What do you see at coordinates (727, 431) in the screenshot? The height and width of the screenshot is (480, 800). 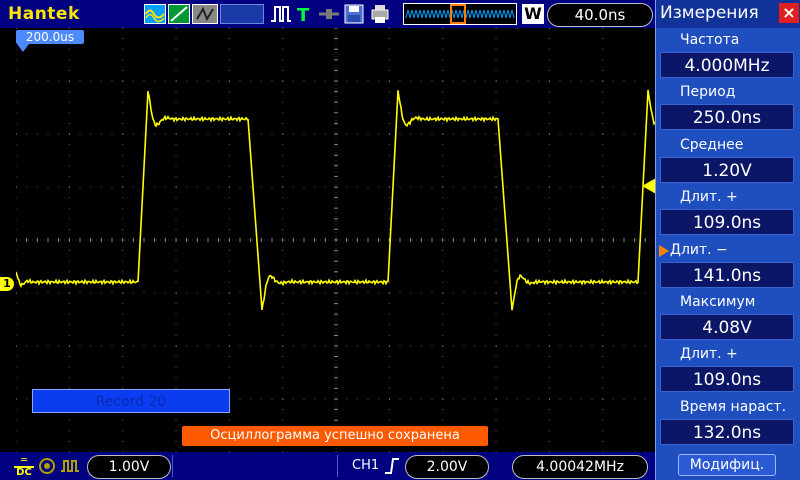 I see `measurement-value: 132.0ns` at bounding box center [727, 431].